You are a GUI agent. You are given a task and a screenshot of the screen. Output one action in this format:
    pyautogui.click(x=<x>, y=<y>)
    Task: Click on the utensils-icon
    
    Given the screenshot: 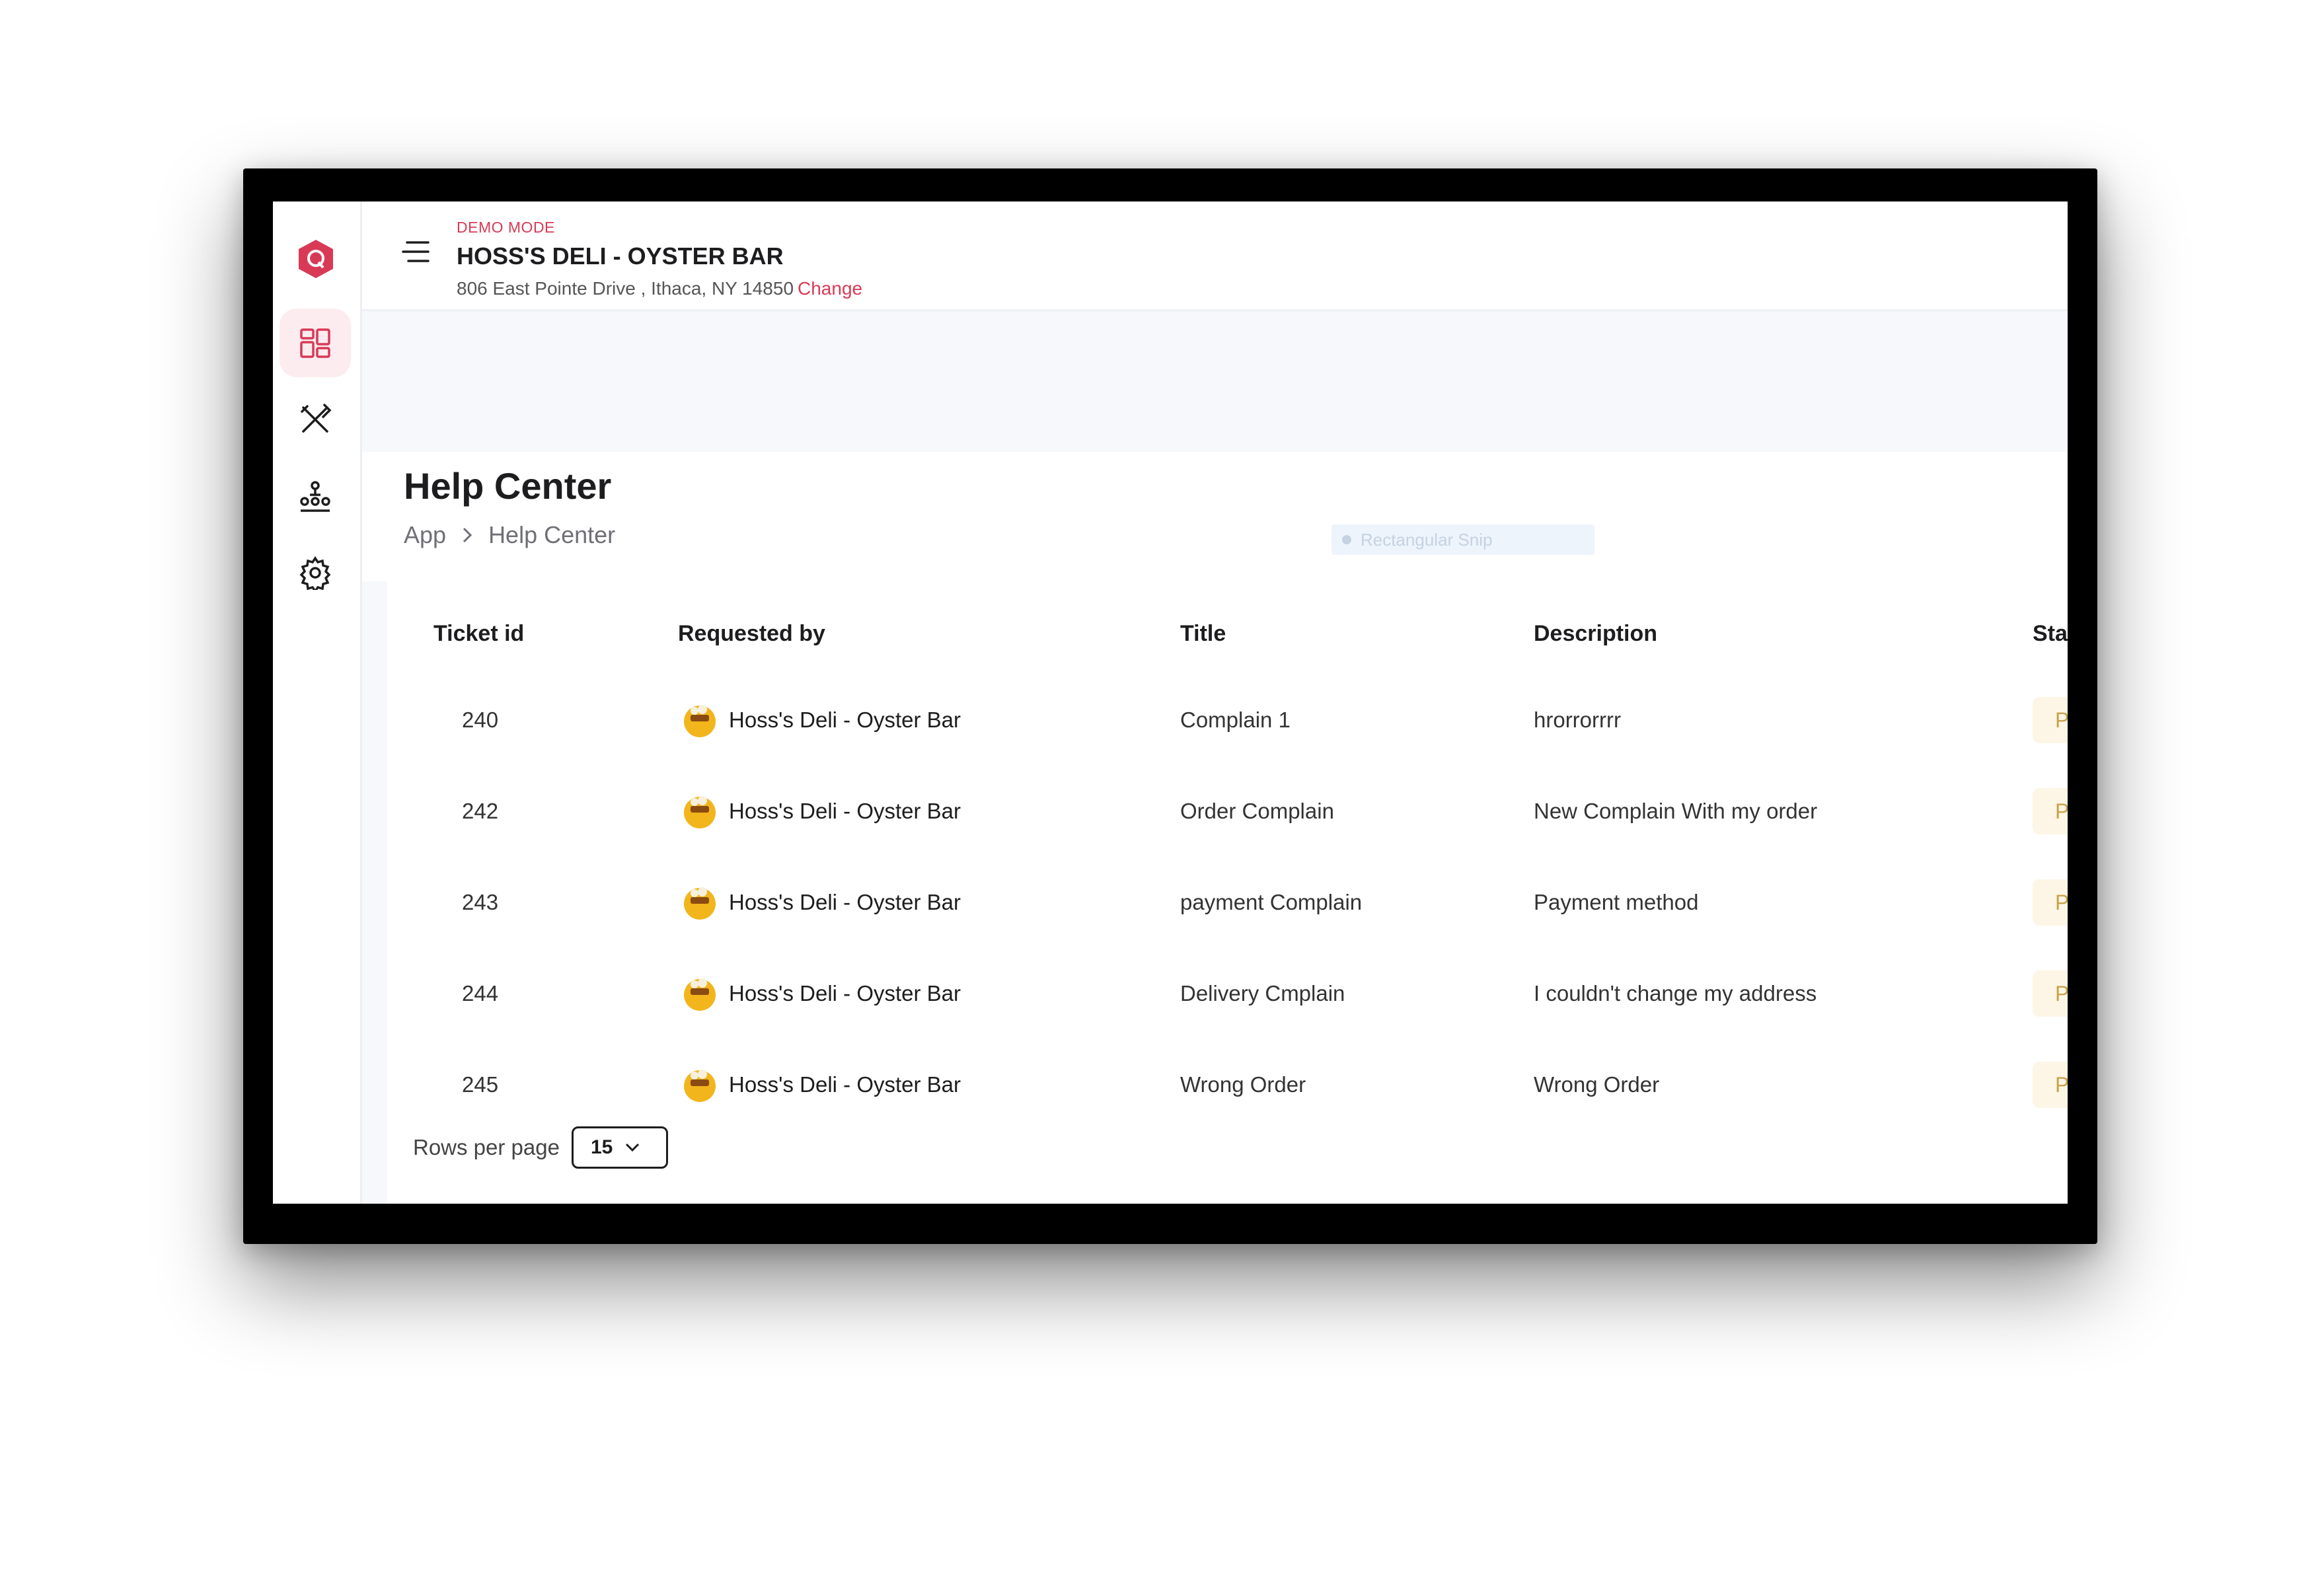 What is the action you would take?
    pyautogui.click(x=316, y=419)
    